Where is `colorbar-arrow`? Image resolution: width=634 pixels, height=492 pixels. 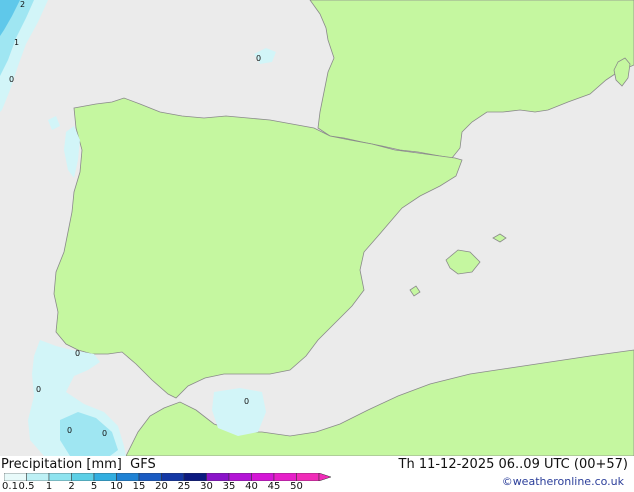
colorbar-arrow is located at coordinates (325, 477).